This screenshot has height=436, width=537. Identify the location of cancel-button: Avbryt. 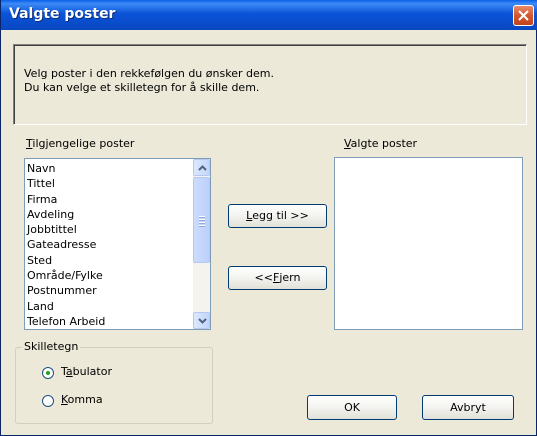
(468, 407).